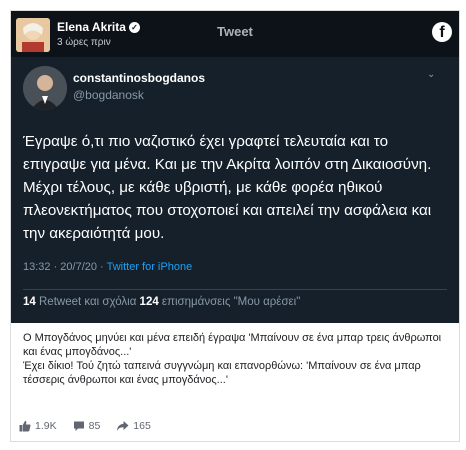  Describe the element at coordinates (149, 302) in the screenshot. I see `likes-count: 124` at that location.